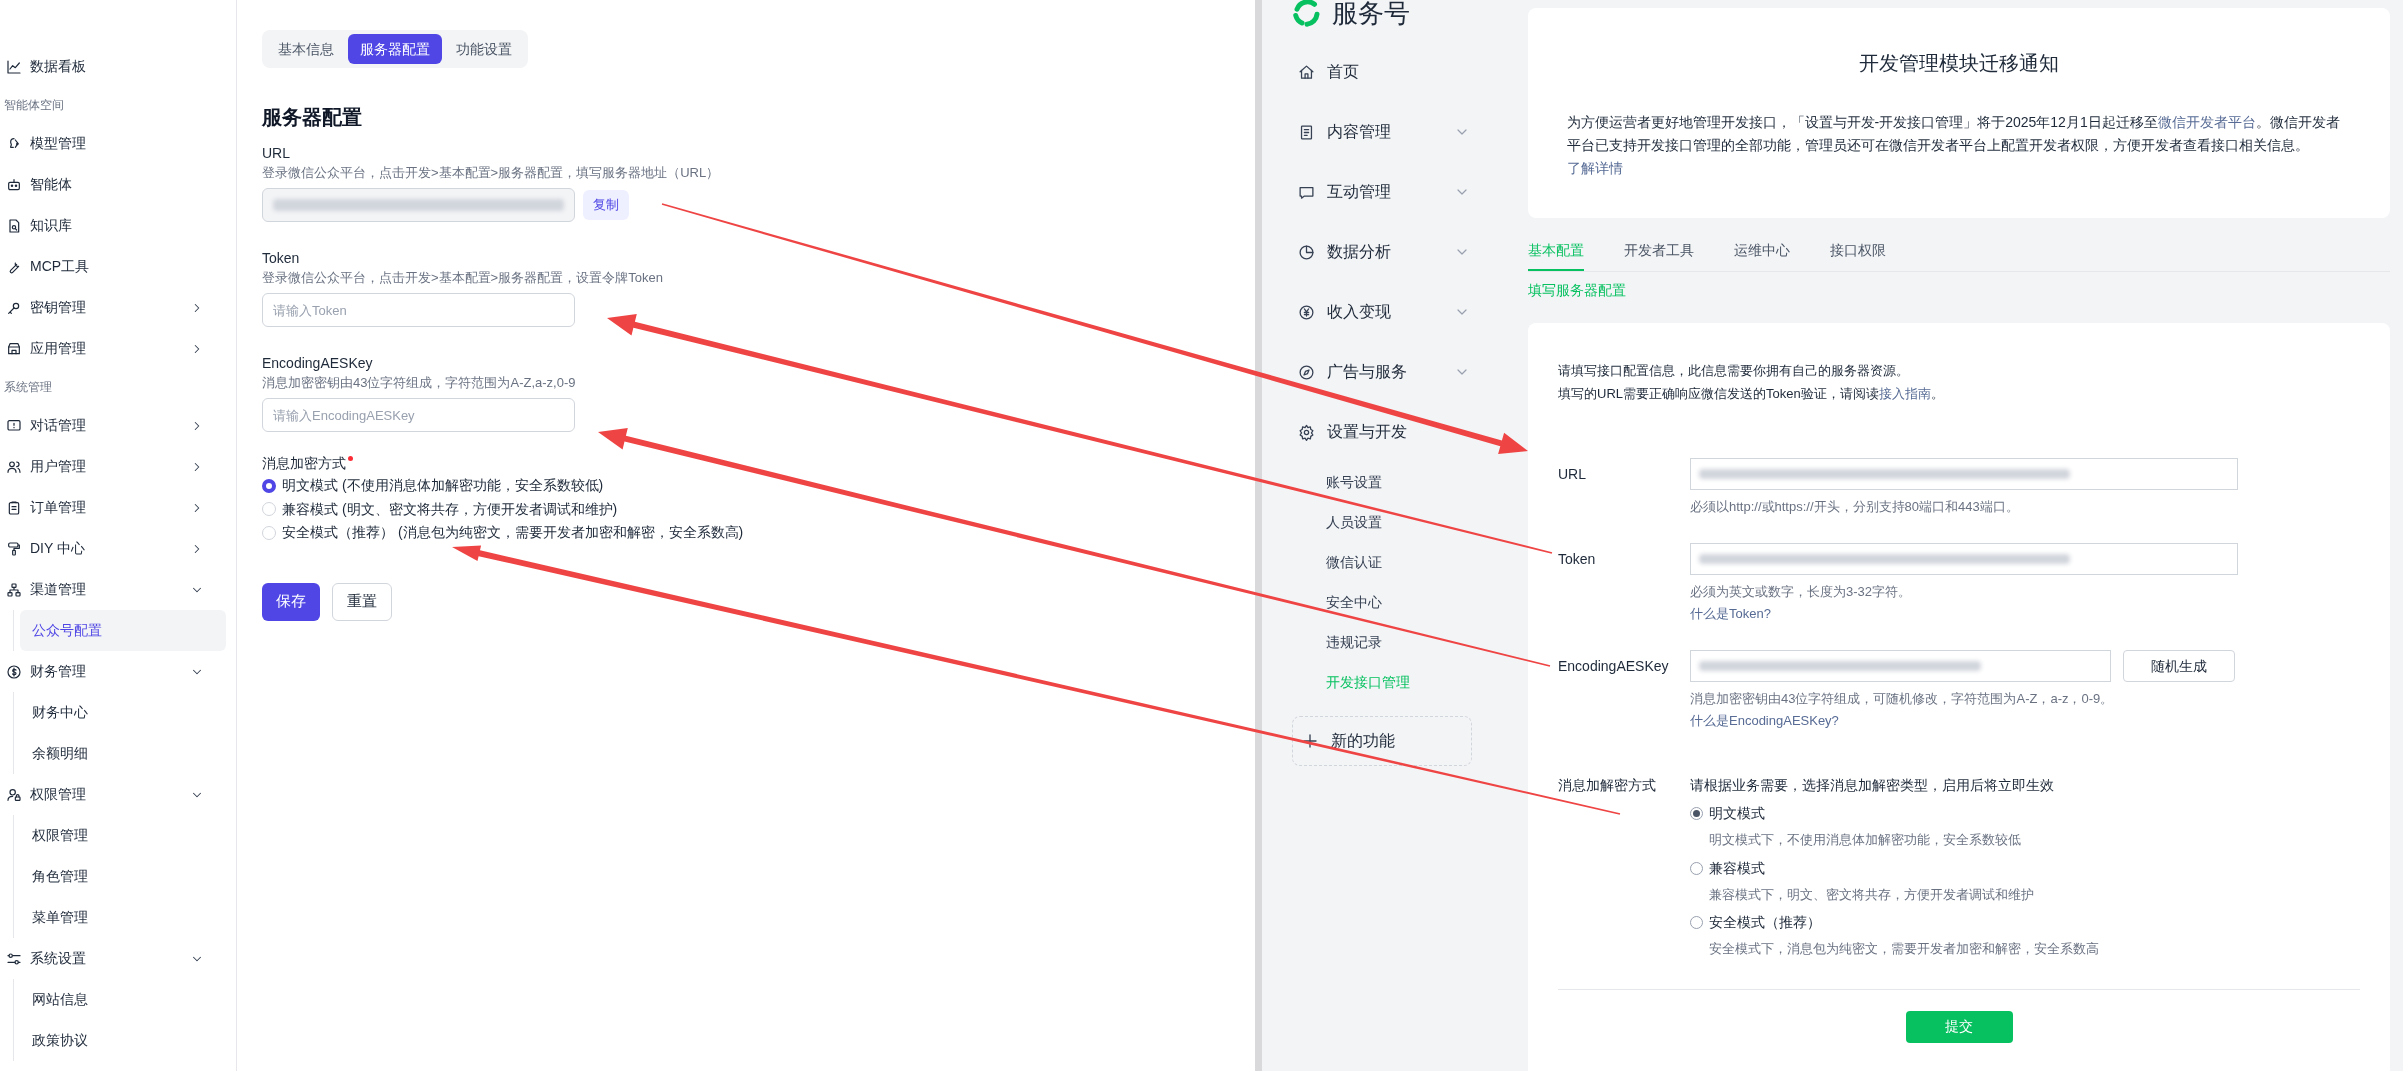  I want to click on hierarchy-icon, so click(14, 589).